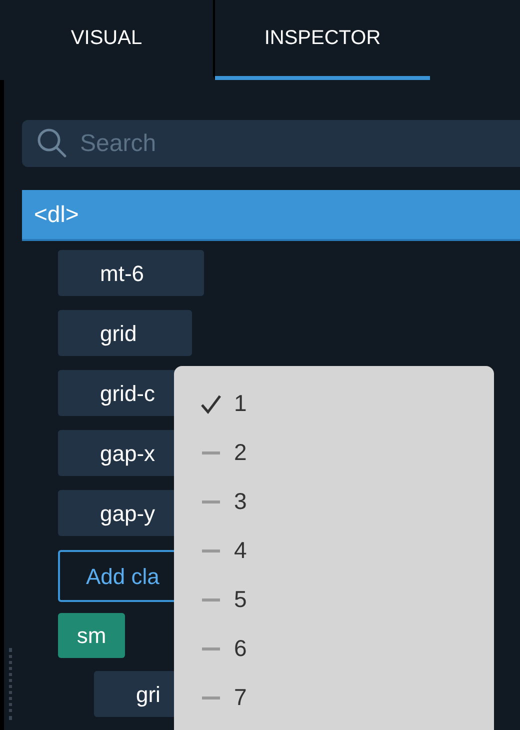 This screenshot has width=520, height=730. I want to click on breakpoint-tag: sm, so click(91, 635).